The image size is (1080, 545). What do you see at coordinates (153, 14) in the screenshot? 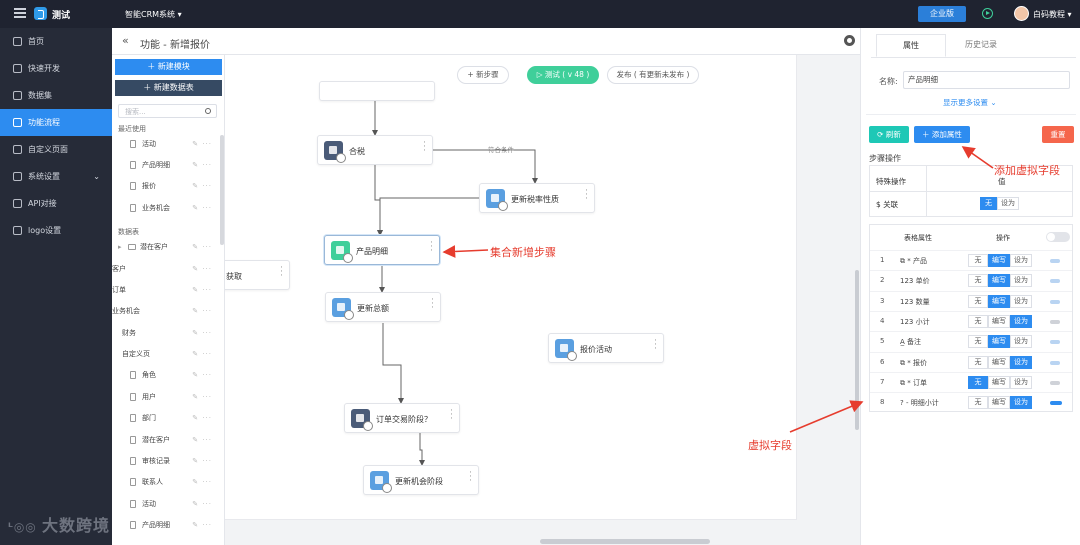
I see `system-selector: 智能CRM系统 ▾` at bounding box center [153, 14].